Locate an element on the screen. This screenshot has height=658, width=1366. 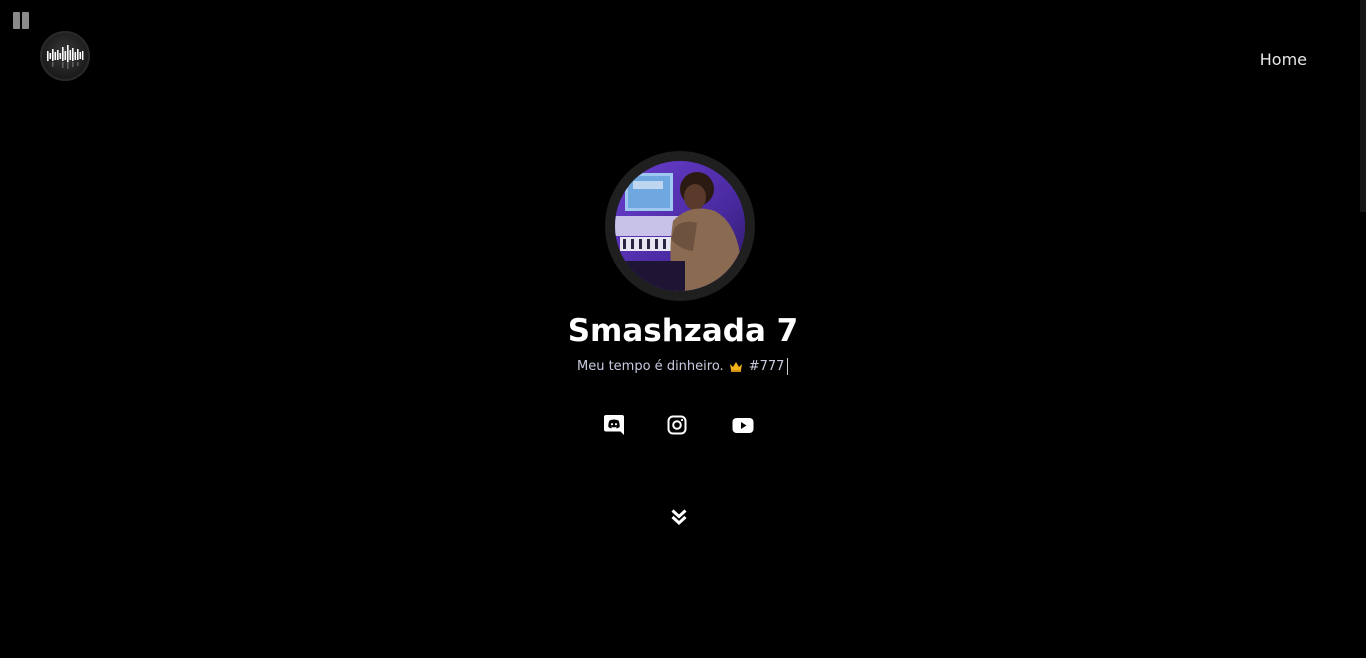
youtube-icon is located at coordinates (743, 425).